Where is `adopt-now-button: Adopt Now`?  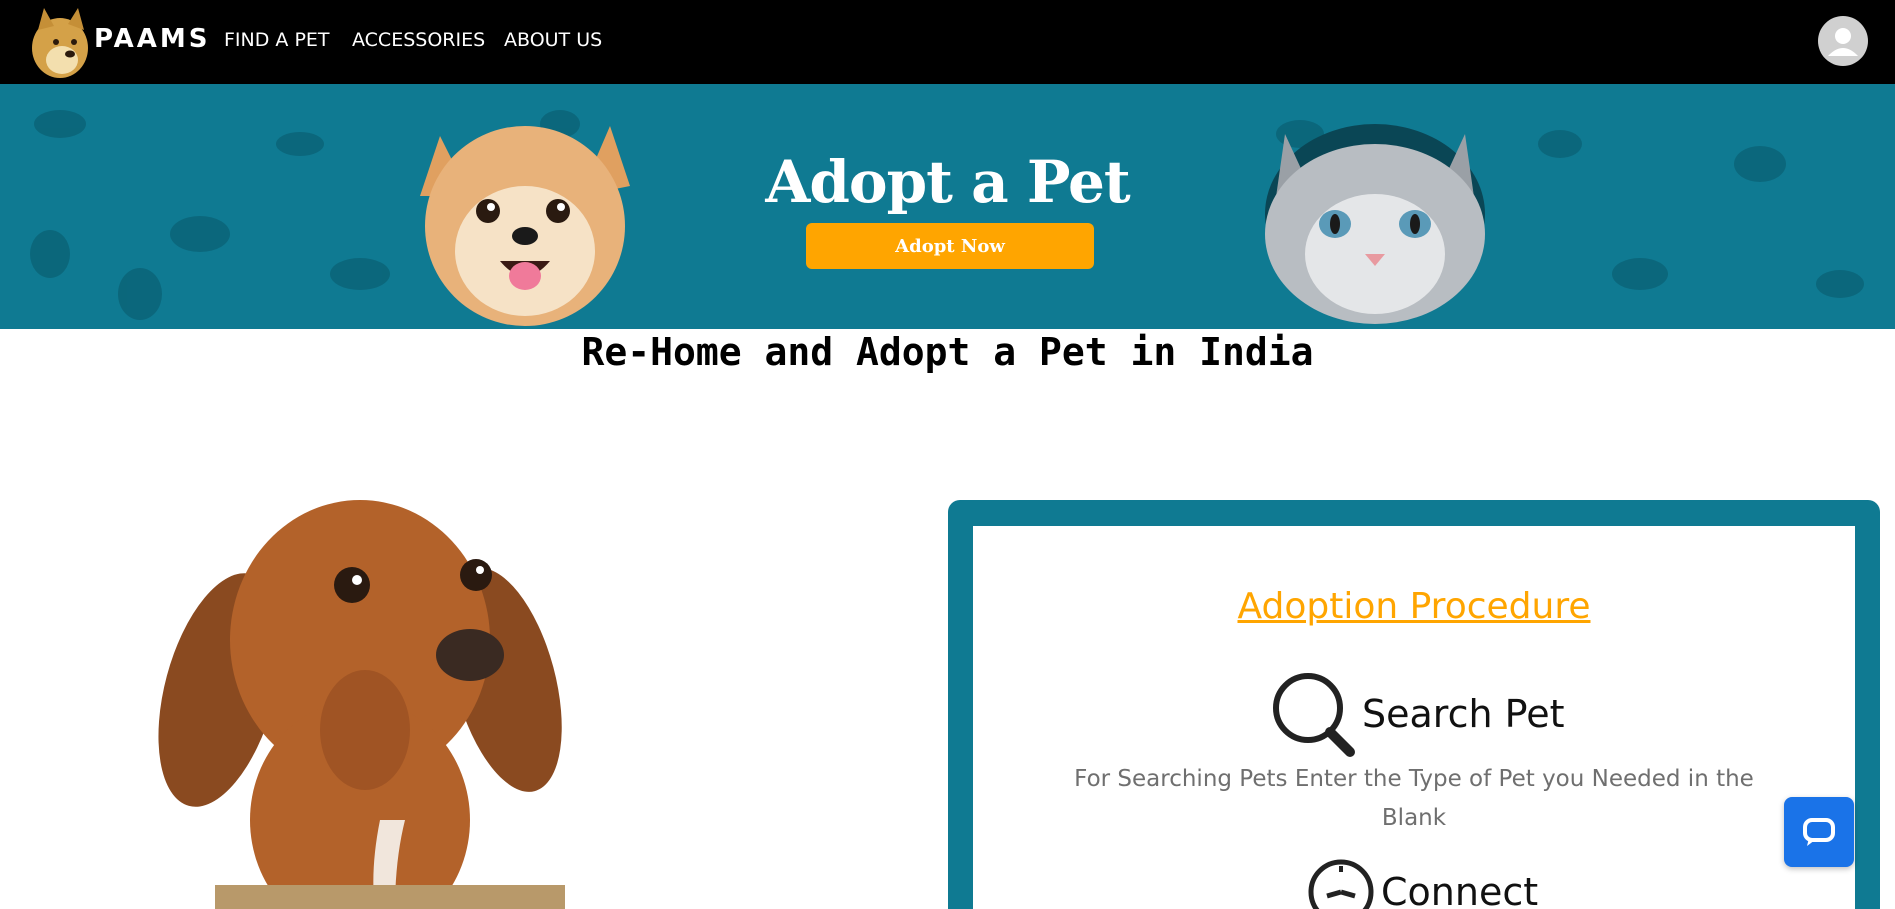 adopt-now-button: Adopt Now is located at coordinates (950, 246).